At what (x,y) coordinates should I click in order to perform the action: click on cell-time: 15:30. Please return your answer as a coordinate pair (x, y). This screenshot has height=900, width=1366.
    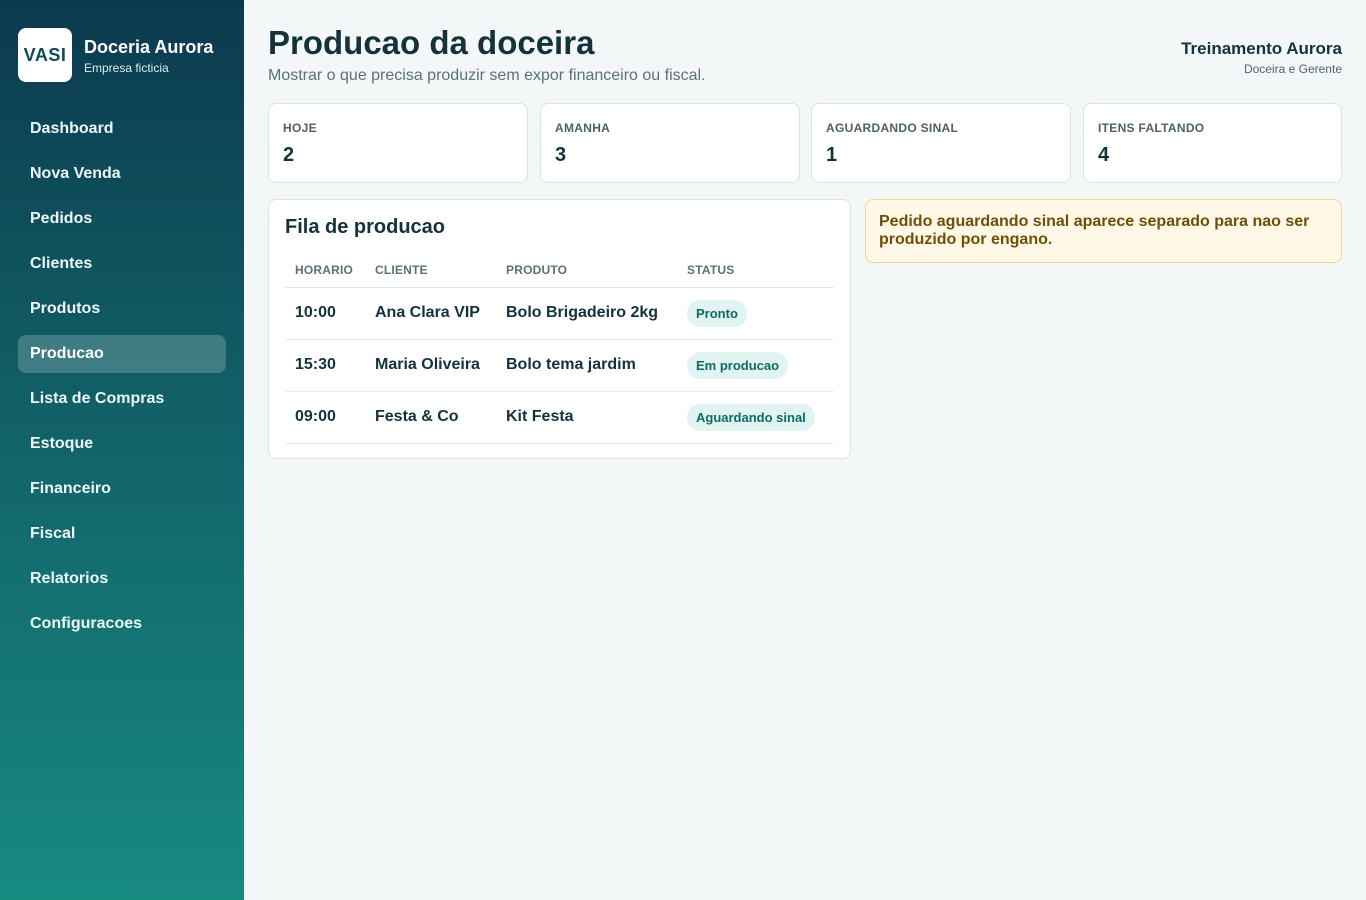
    Looking at the image, I should click on (325, 365).